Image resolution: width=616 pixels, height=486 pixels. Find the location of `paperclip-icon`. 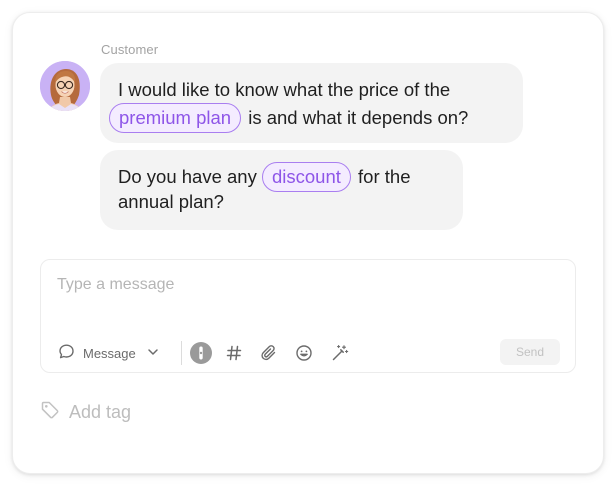

paperclip-icon is located at coordinates (269, 353).